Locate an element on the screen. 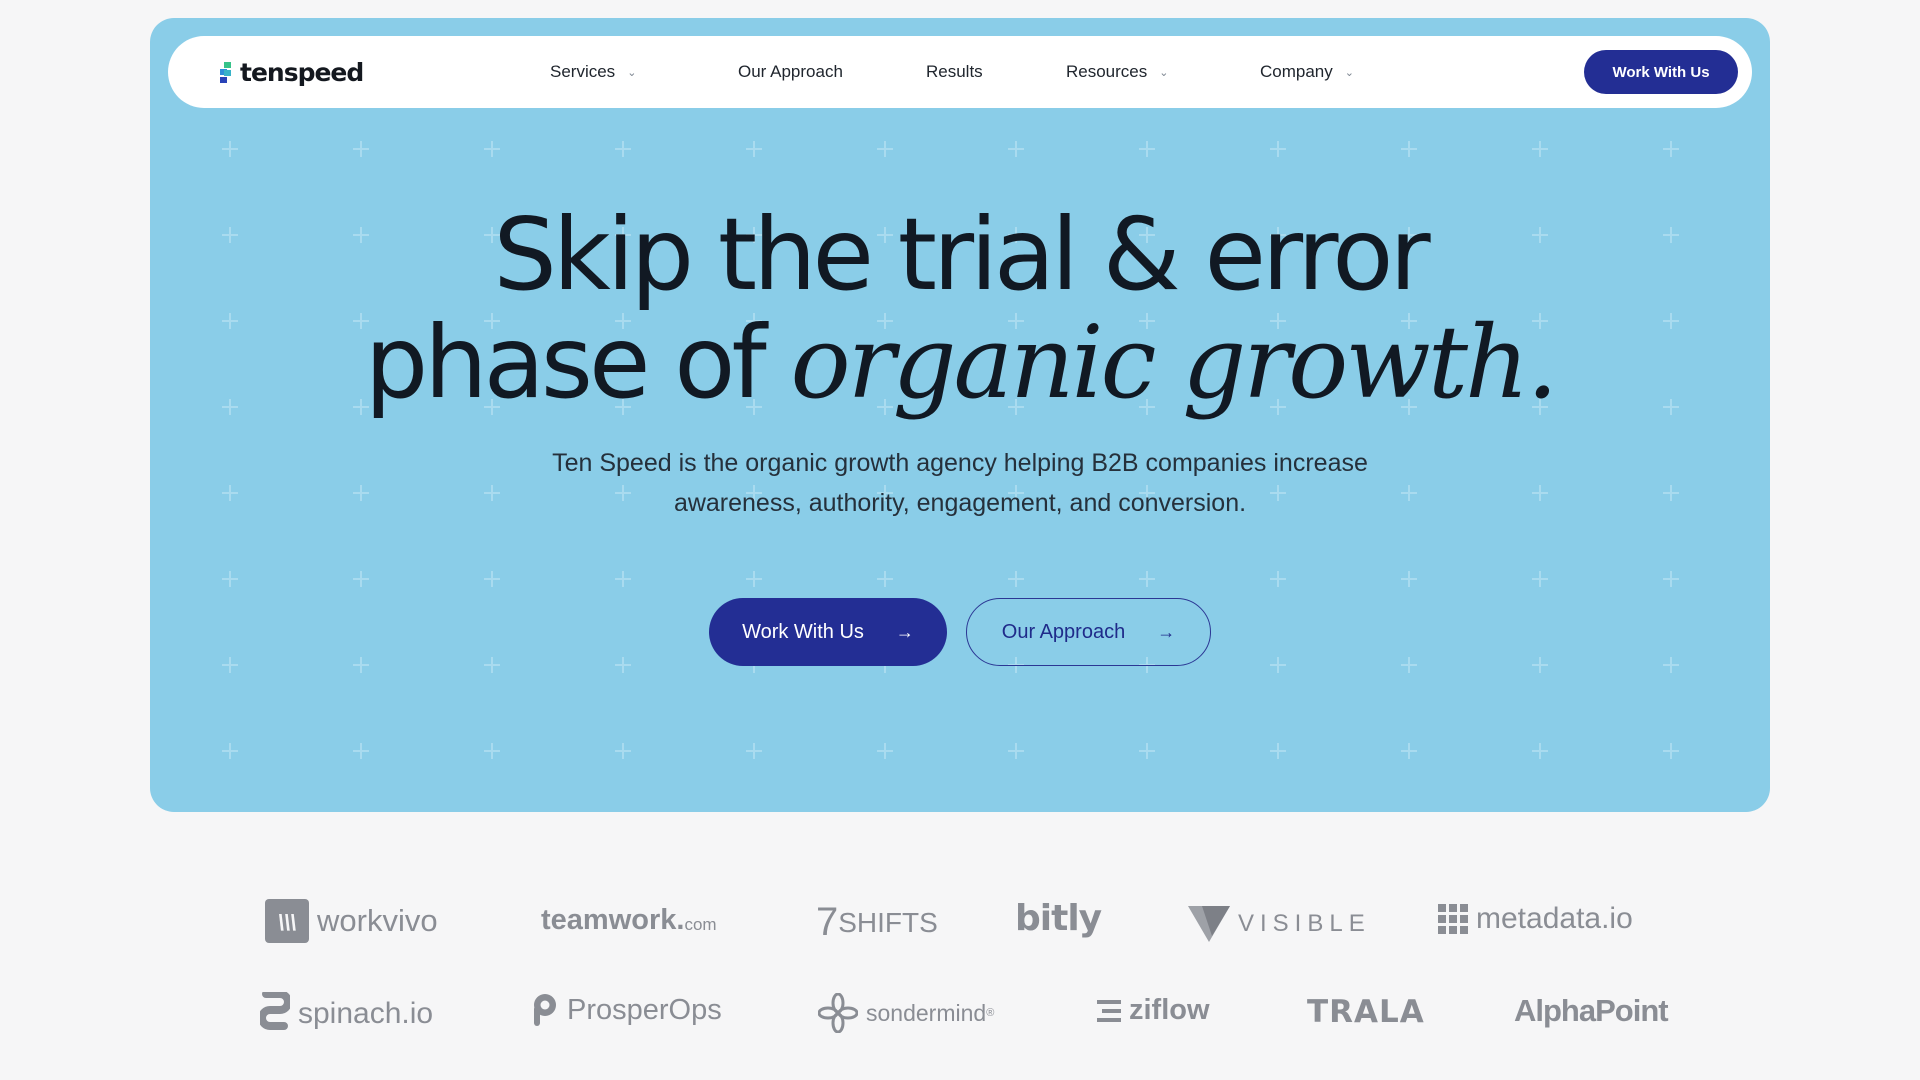 The height and width of the screenshot is (1080, 1920). tenspeed-logo: tenspeed is located at coordinates (292, 72).